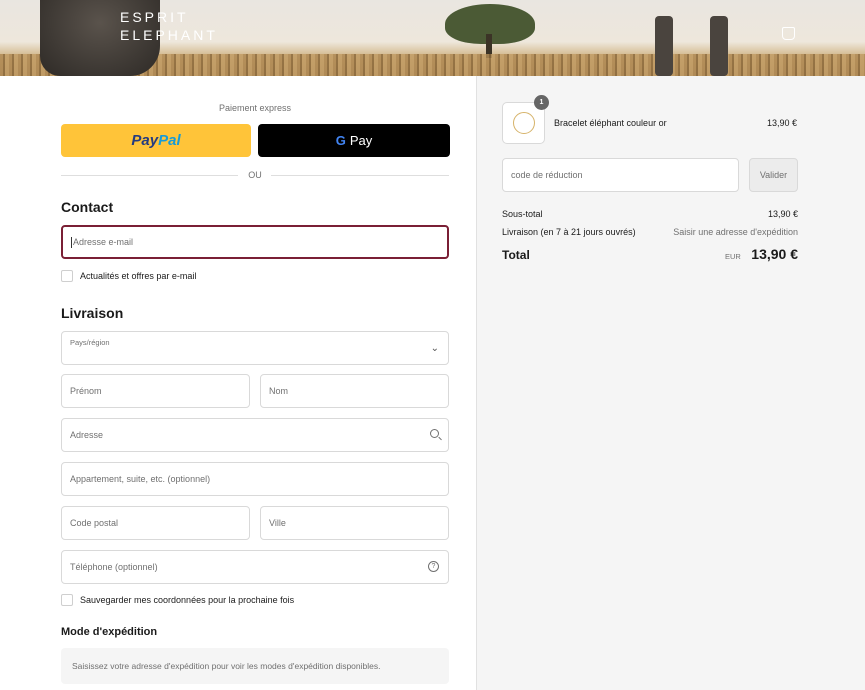 This screenshot has height=690, width=865. I want to click on shipping-value: Saisir une adresse d'expédition, so click(735, 232).